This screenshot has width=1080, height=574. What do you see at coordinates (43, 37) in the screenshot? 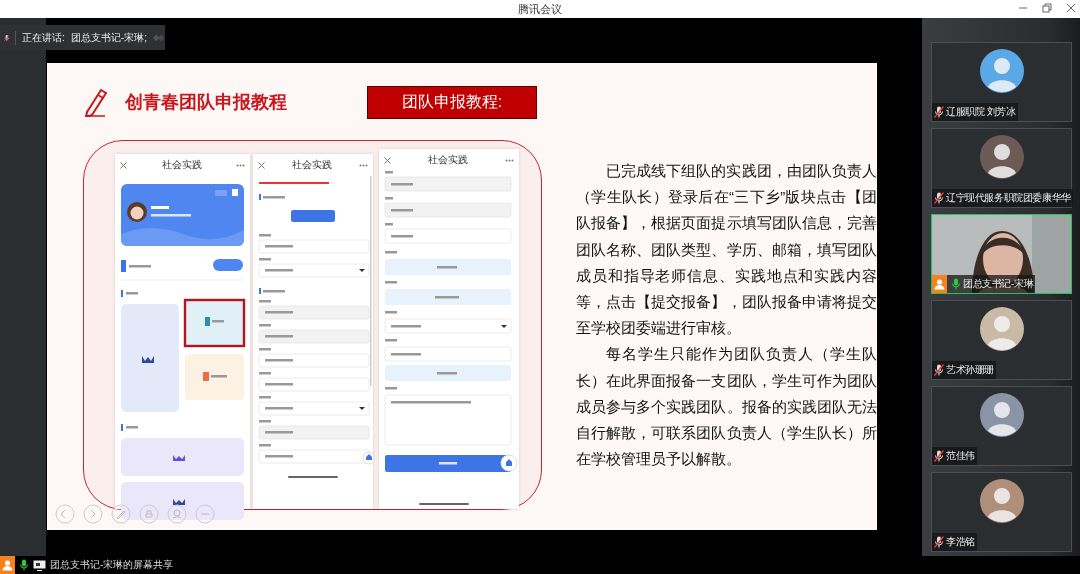
I see `speaking-label: 正在讲话:` at bounding box center [43, 37].